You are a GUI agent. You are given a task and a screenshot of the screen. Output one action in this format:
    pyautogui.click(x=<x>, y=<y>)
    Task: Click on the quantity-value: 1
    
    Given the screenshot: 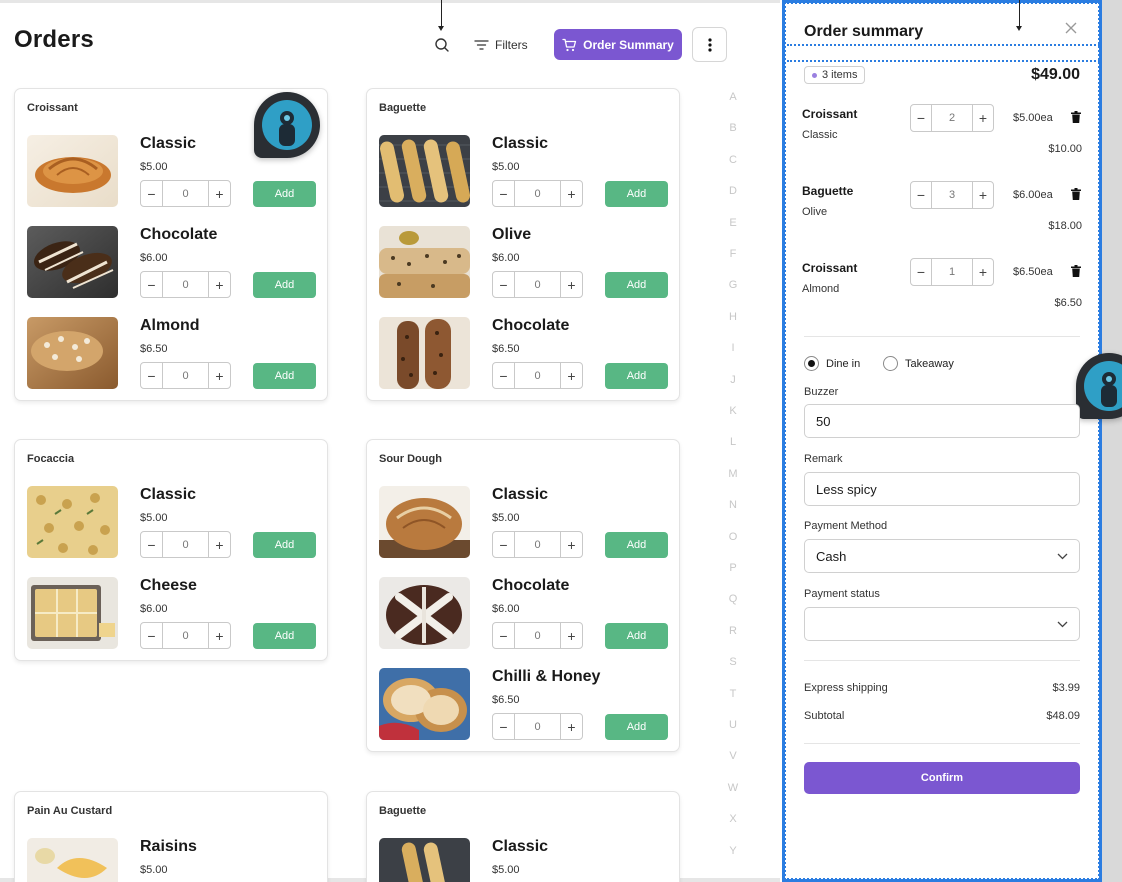 What is the action you would take?
    pyautogui.click(x=952, y=272)
    